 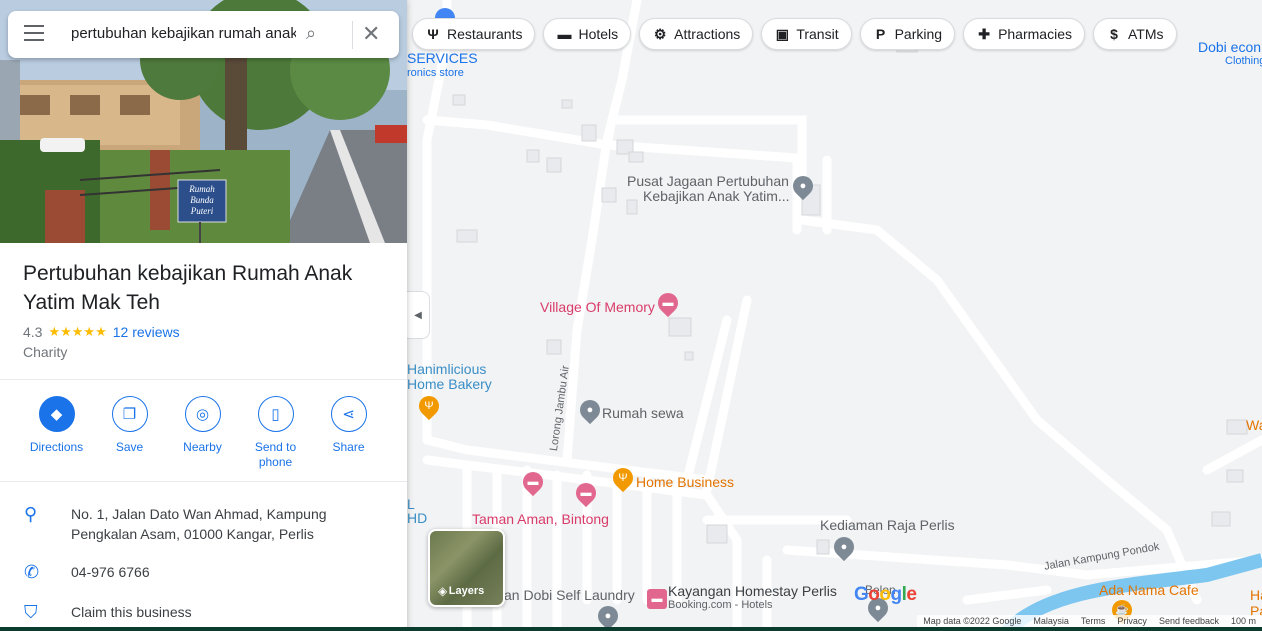 What do you see at coordinates (685, 482) in the screenshot?
I see `map-label-home-business: Home Business` at bounding box center [685, 482].